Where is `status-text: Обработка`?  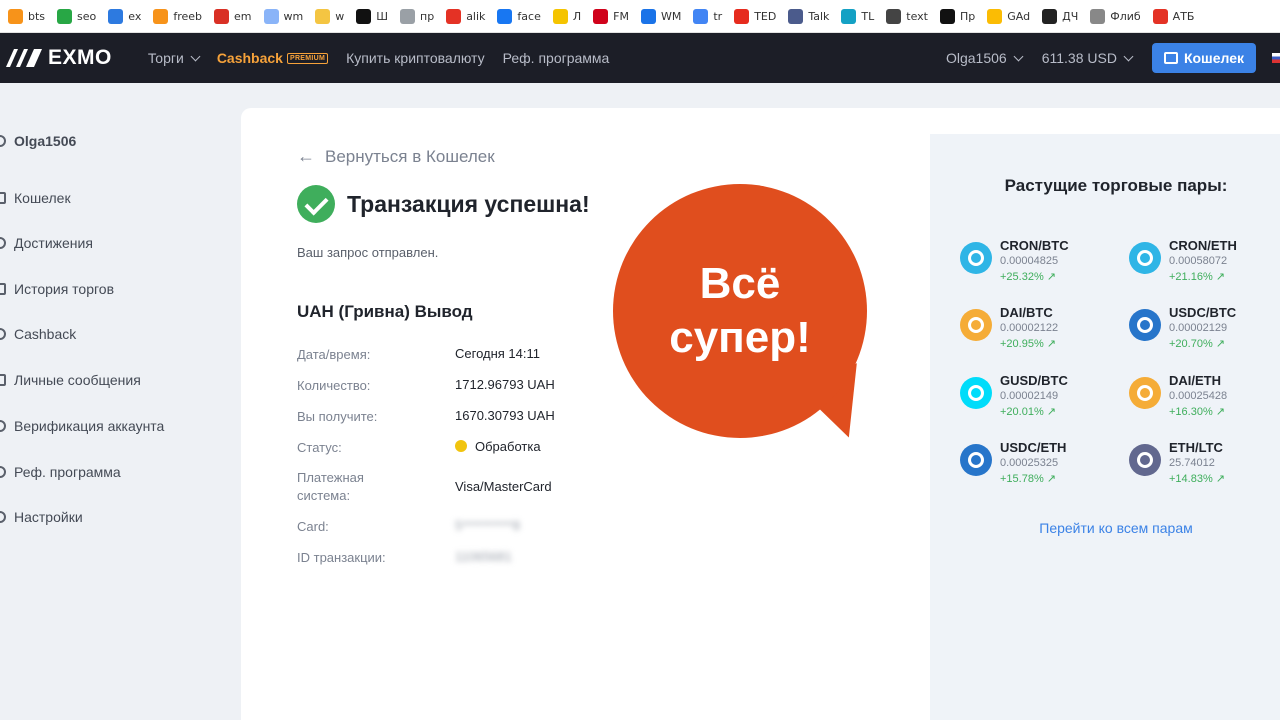
status-text: Обработка is located at coordinates (508, 446).